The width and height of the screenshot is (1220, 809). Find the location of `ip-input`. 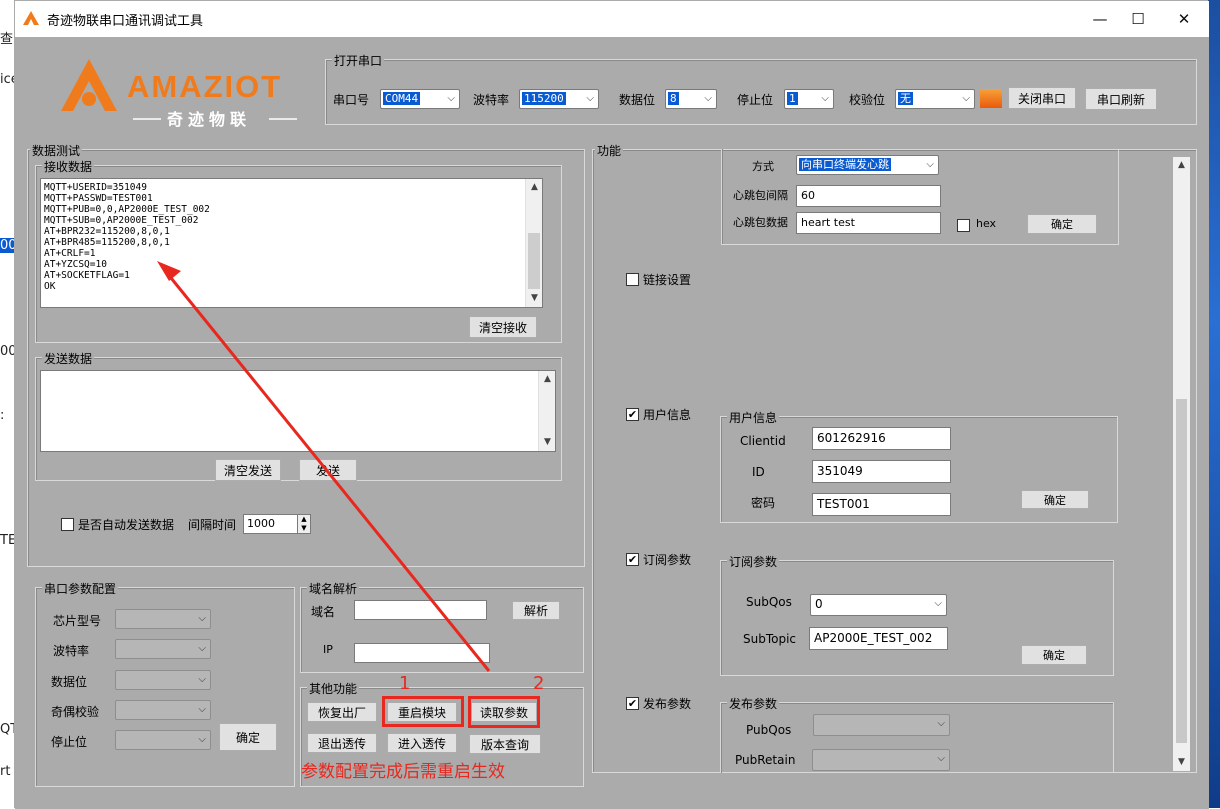

ip-input is located at coordinates (422, 653).